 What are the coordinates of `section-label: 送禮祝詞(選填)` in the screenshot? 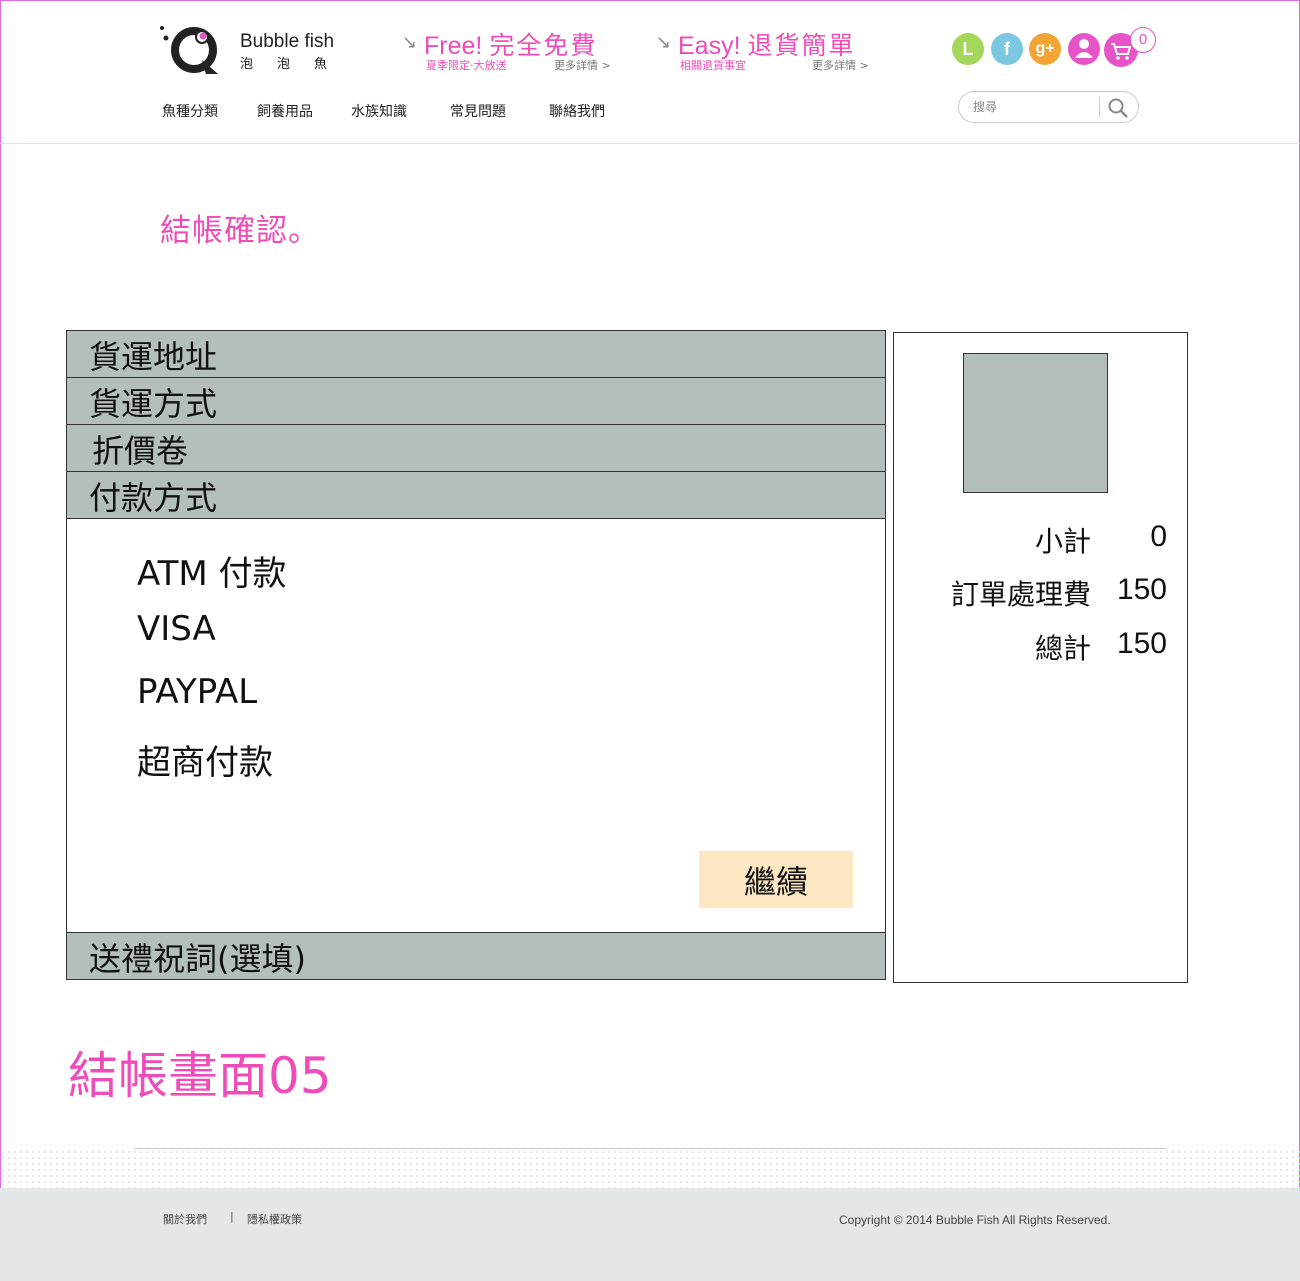 It's located at (197, 959).